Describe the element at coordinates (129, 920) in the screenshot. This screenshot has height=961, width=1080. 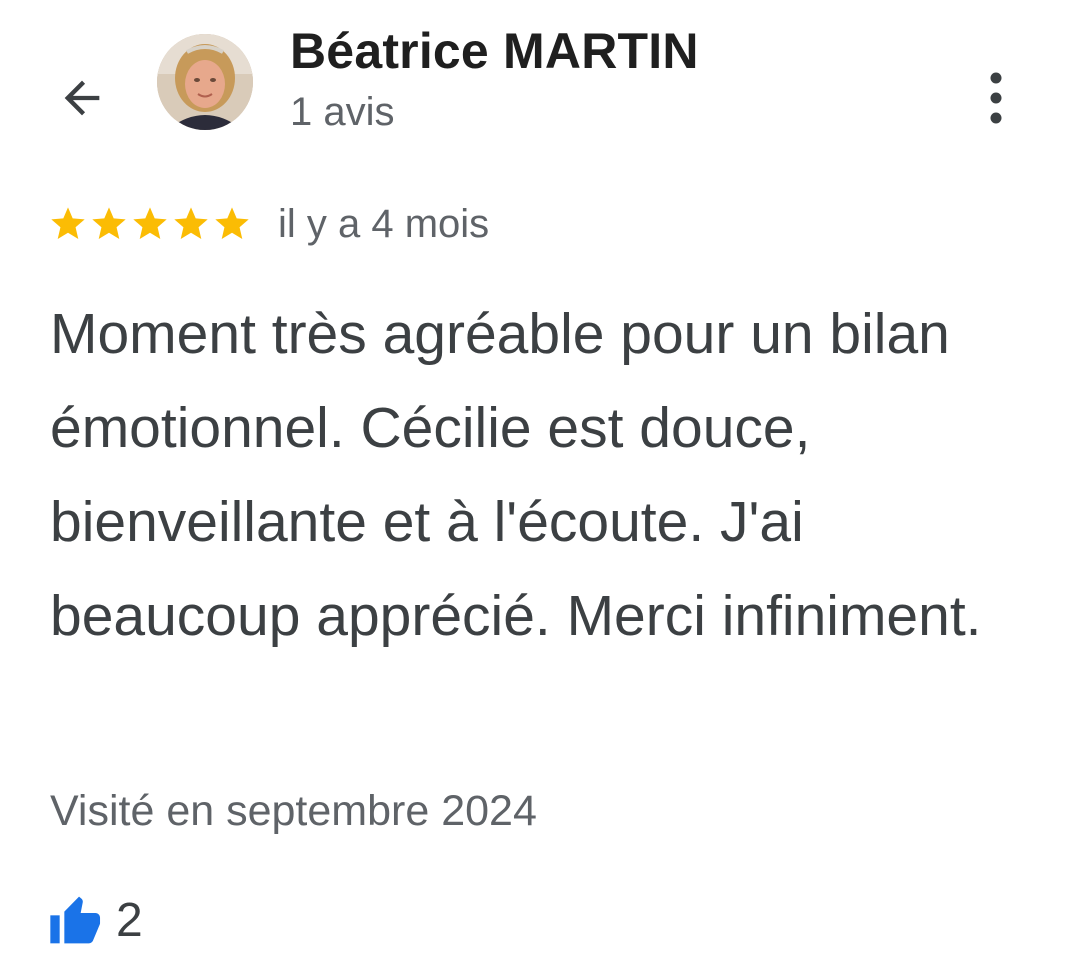
I see `like-count: 2` at that location.